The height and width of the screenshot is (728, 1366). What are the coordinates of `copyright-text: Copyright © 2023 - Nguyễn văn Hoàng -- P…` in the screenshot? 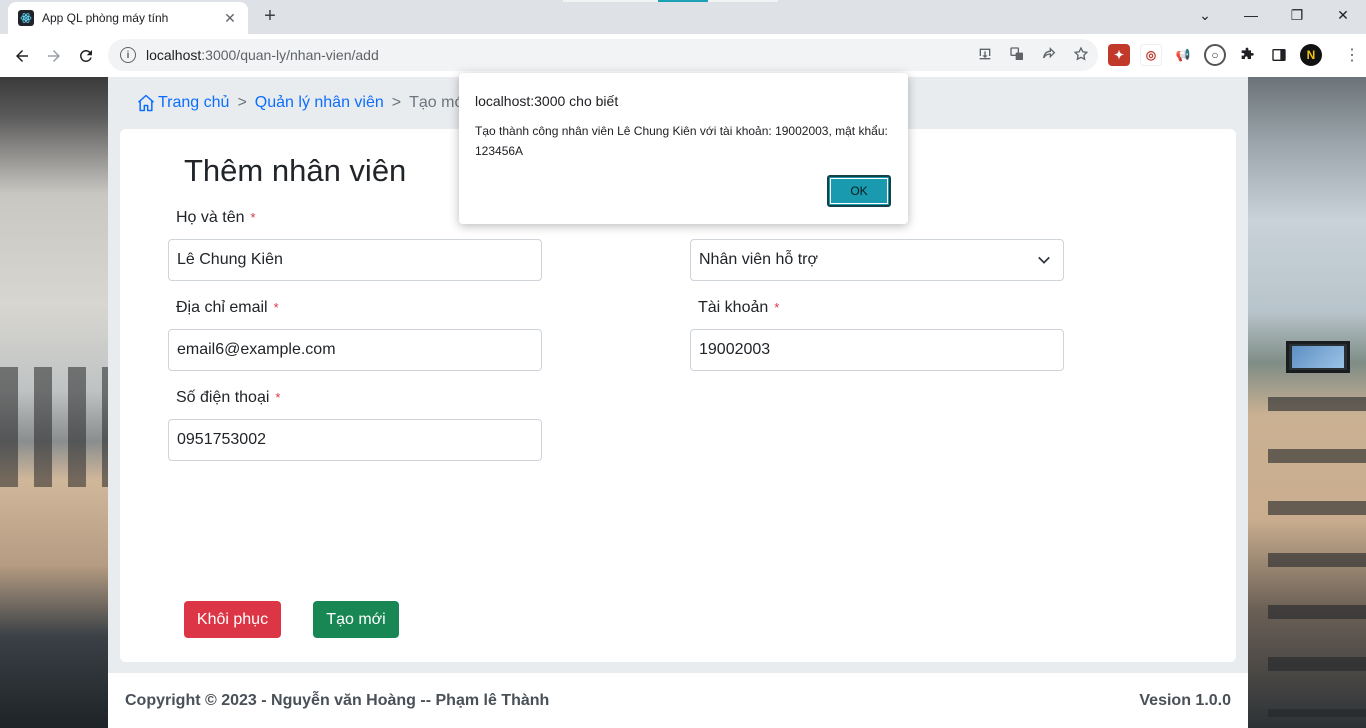 It's located at (337, 700).